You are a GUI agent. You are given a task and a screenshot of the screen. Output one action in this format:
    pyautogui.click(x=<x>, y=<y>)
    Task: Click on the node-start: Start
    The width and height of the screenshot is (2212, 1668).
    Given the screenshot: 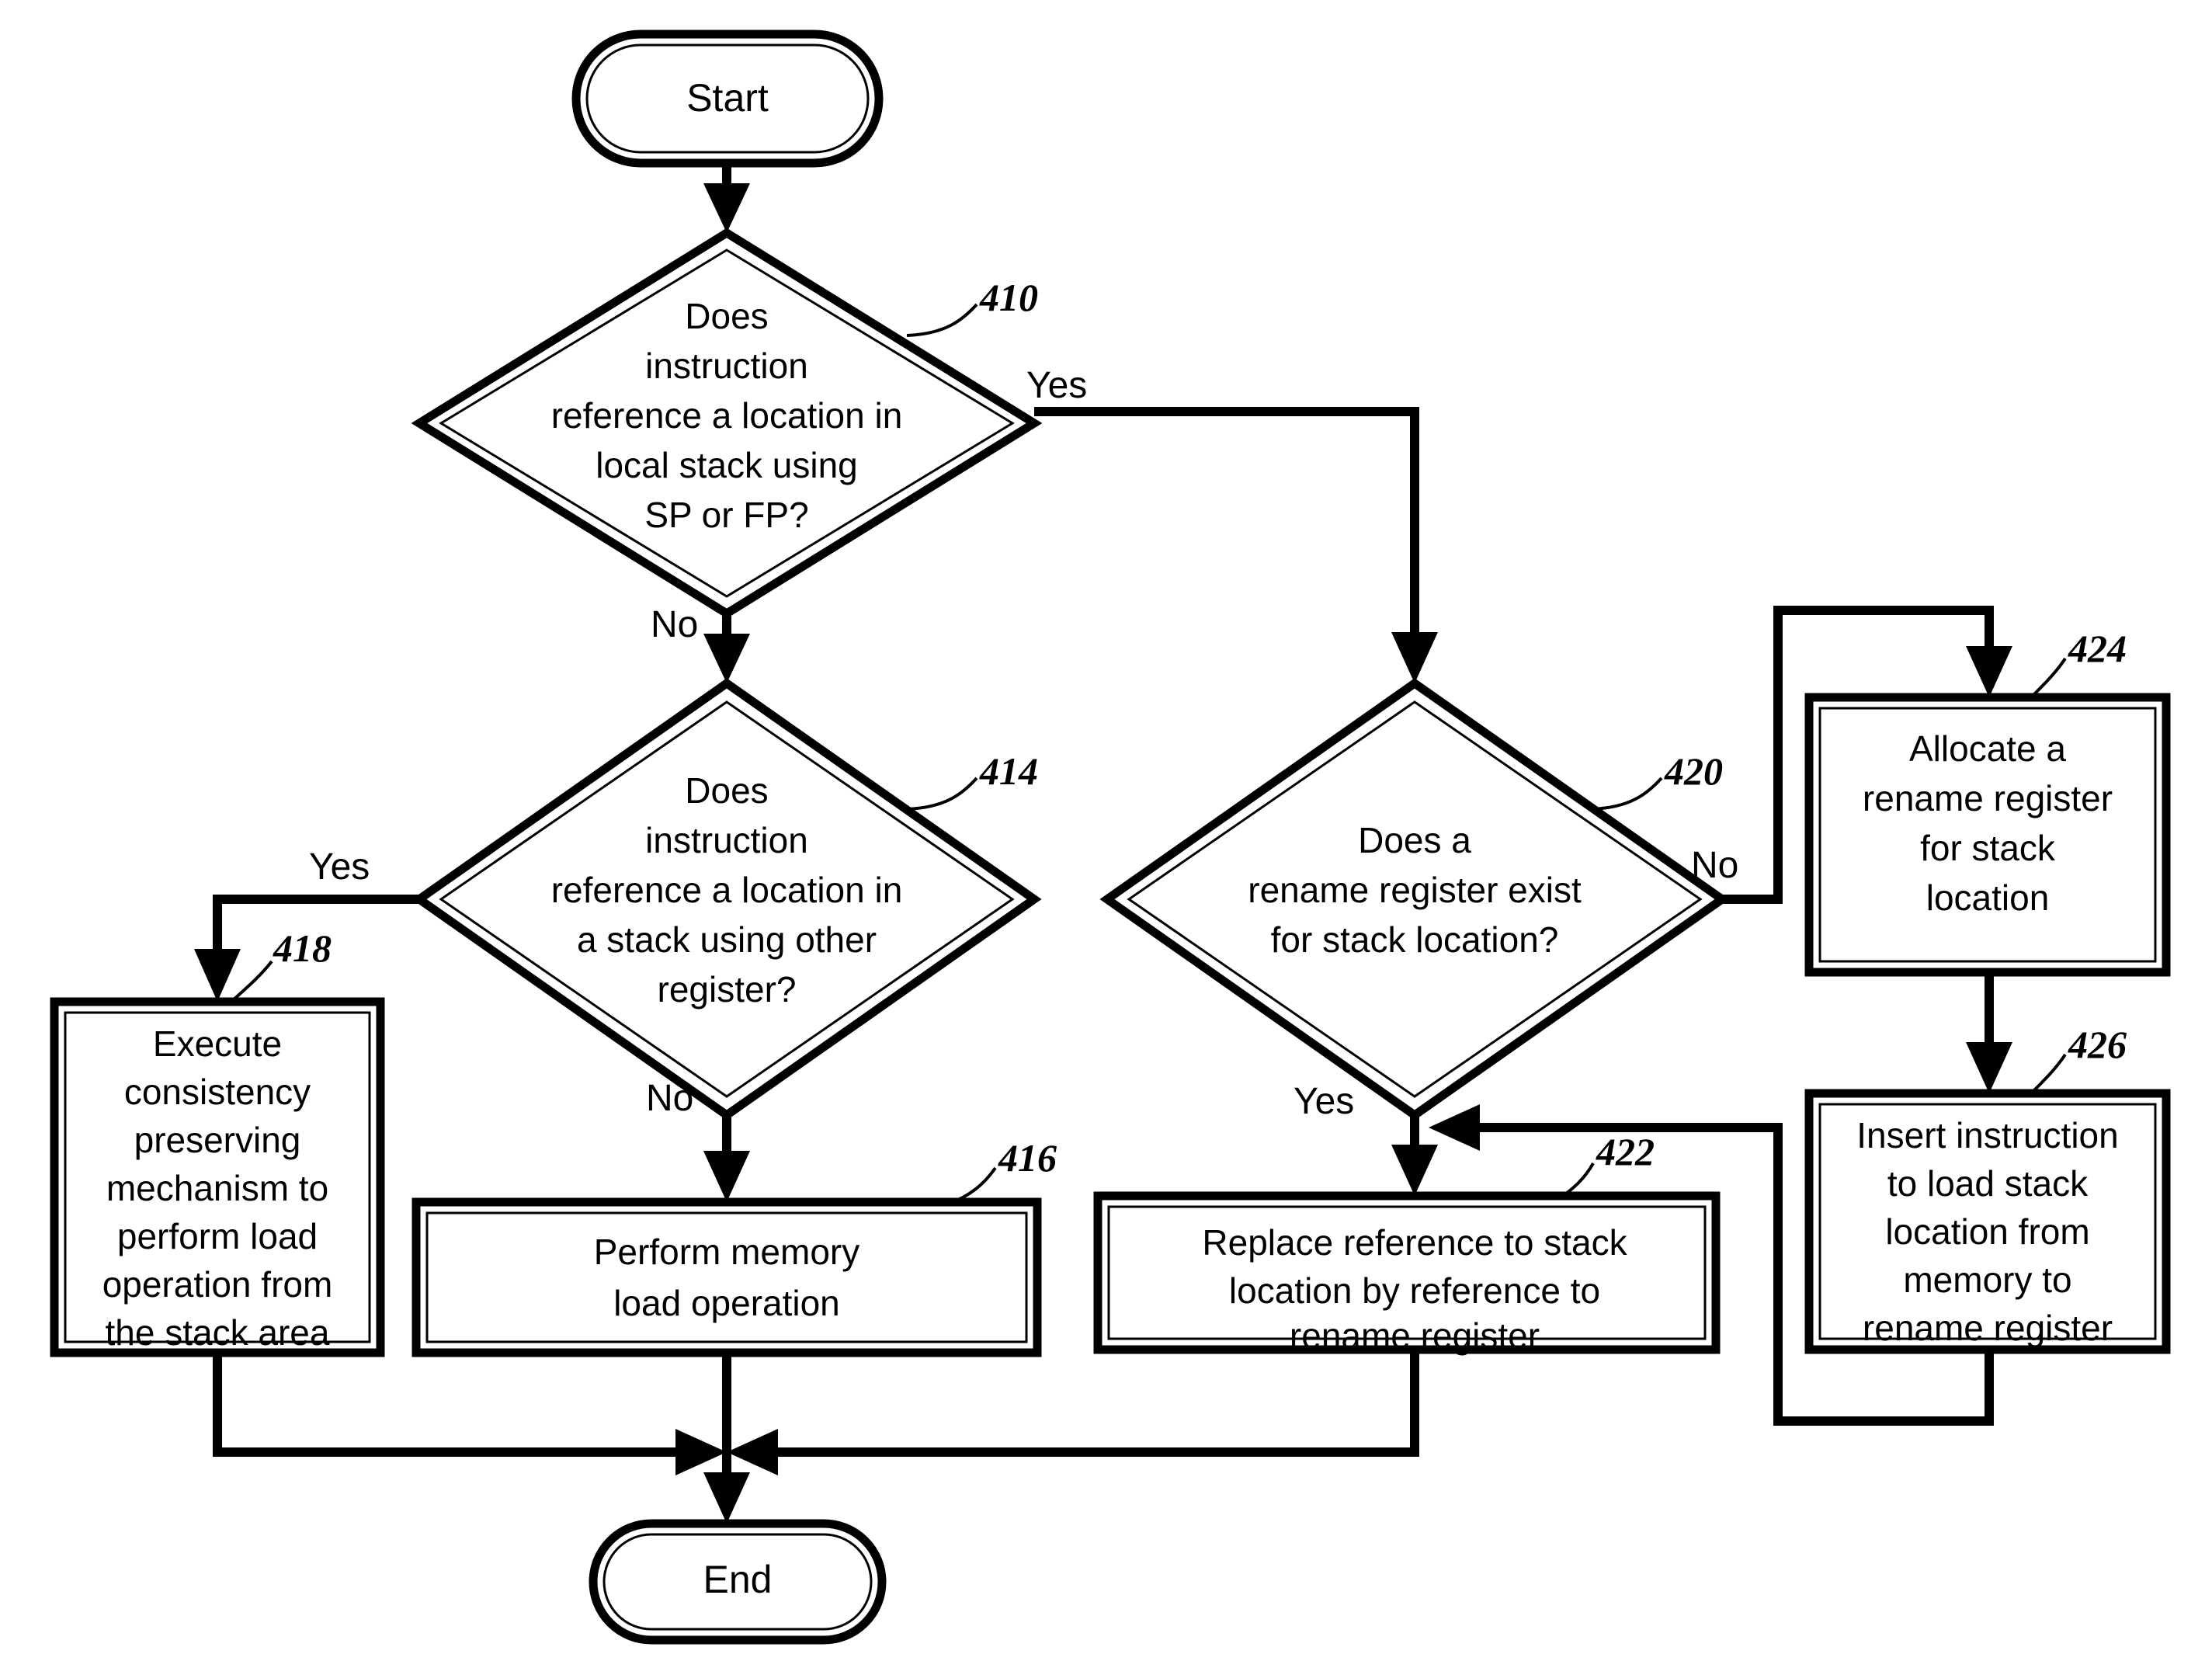 What is the action you would take?
    pyautogui.click(x=727, y=99)
    